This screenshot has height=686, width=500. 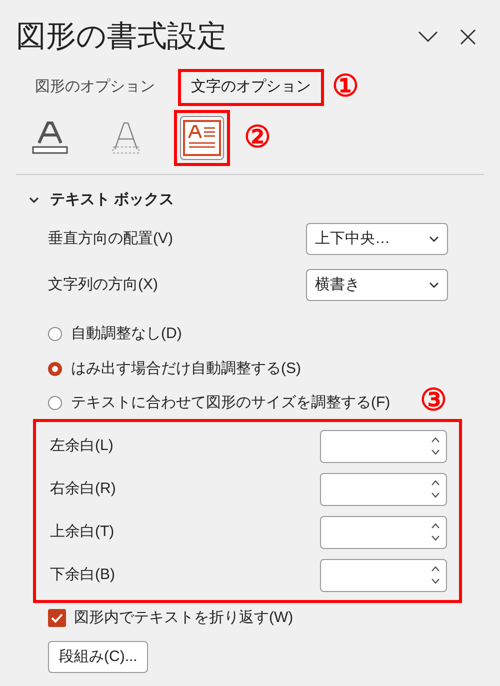 What do you see at coordinates (251, 87) in the screenshot?
I see `tab: 文字のオプション` at bounding box center [251, 87].